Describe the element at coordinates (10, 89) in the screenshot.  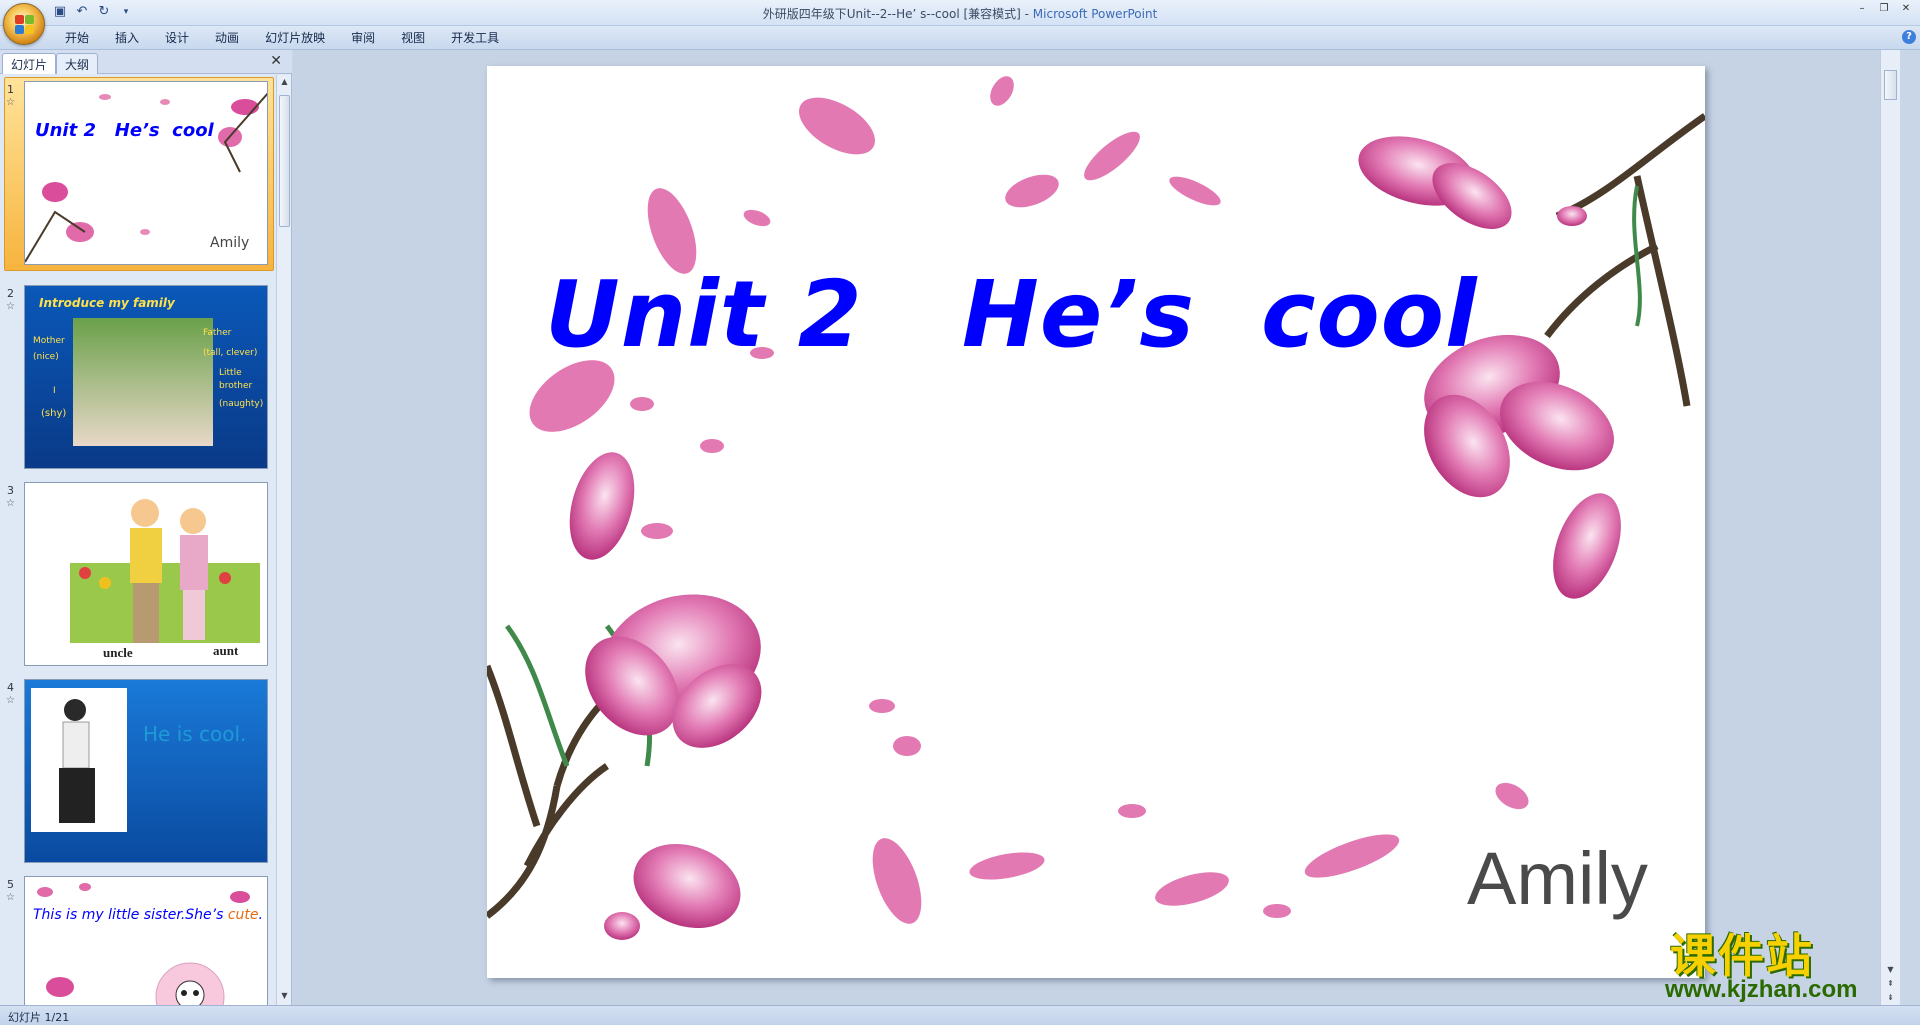
I see `slide-number: 1` at that location.